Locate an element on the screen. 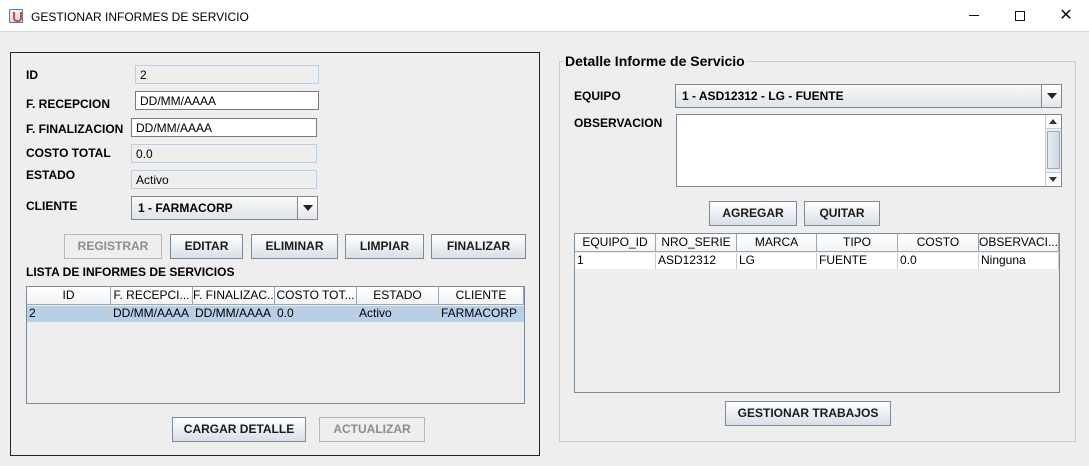  total-cost-label: COSTO TOTAL is located at coordinates (68, 153).